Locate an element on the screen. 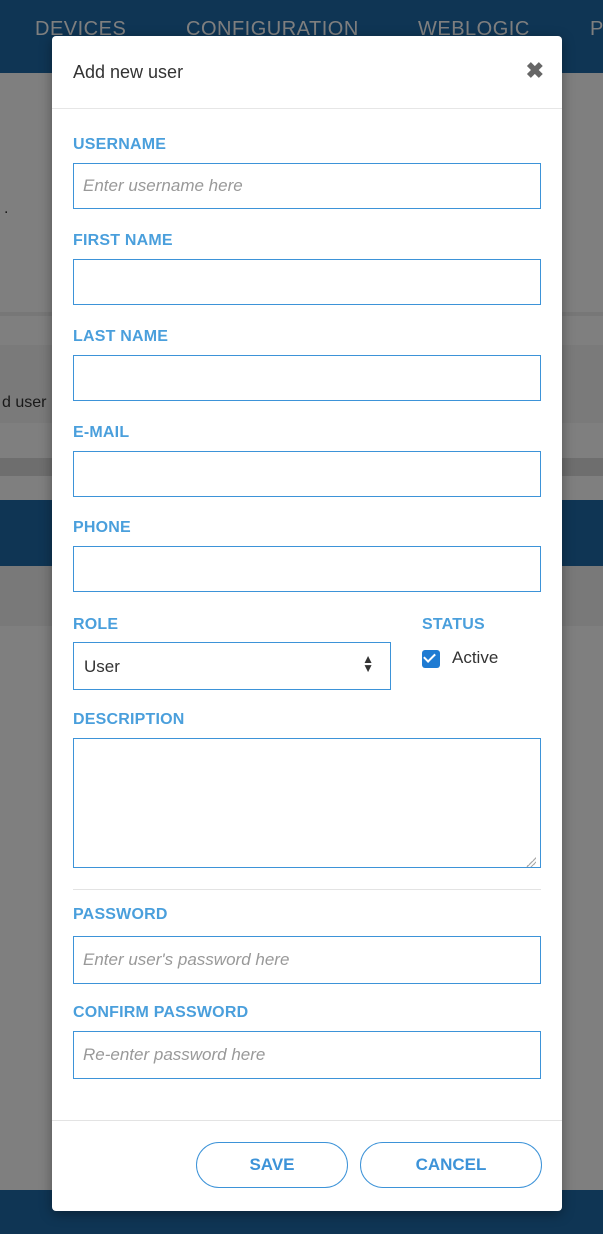 The height and width of the screenshot is (1234, 603). password-input is located at coordinates (307, 960).